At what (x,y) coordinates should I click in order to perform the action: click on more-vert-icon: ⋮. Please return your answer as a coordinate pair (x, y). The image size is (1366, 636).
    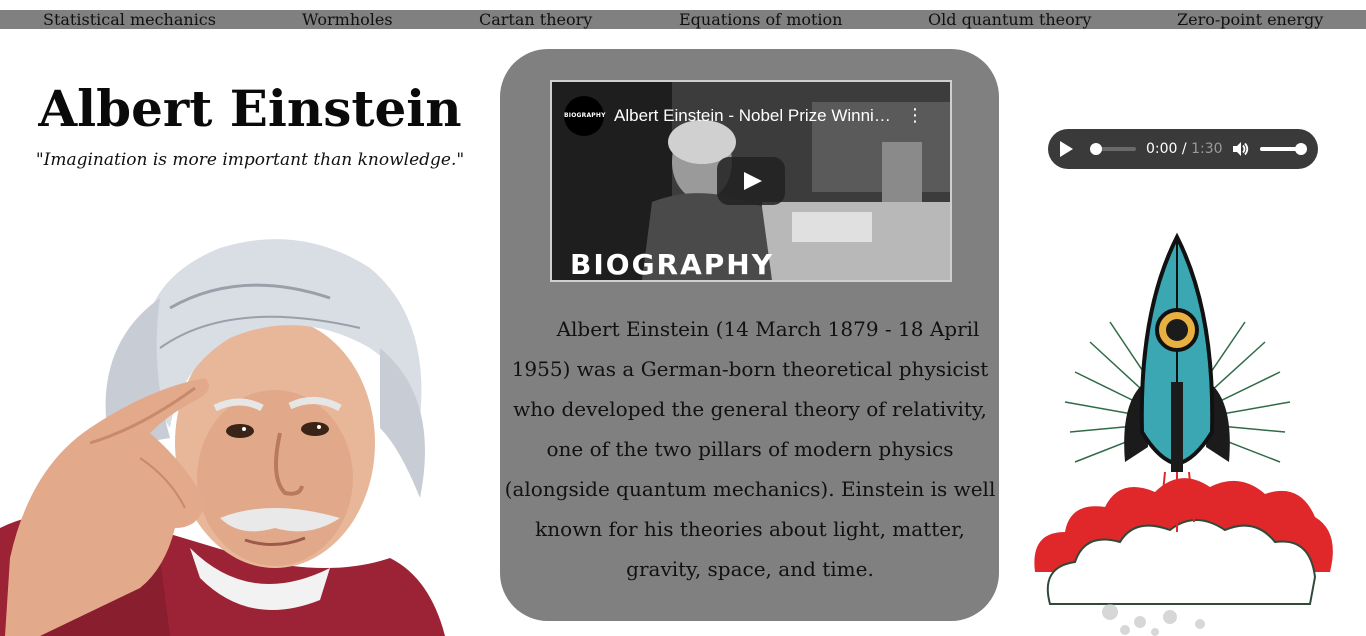
    Looking at the image, I should click on (915, 116).